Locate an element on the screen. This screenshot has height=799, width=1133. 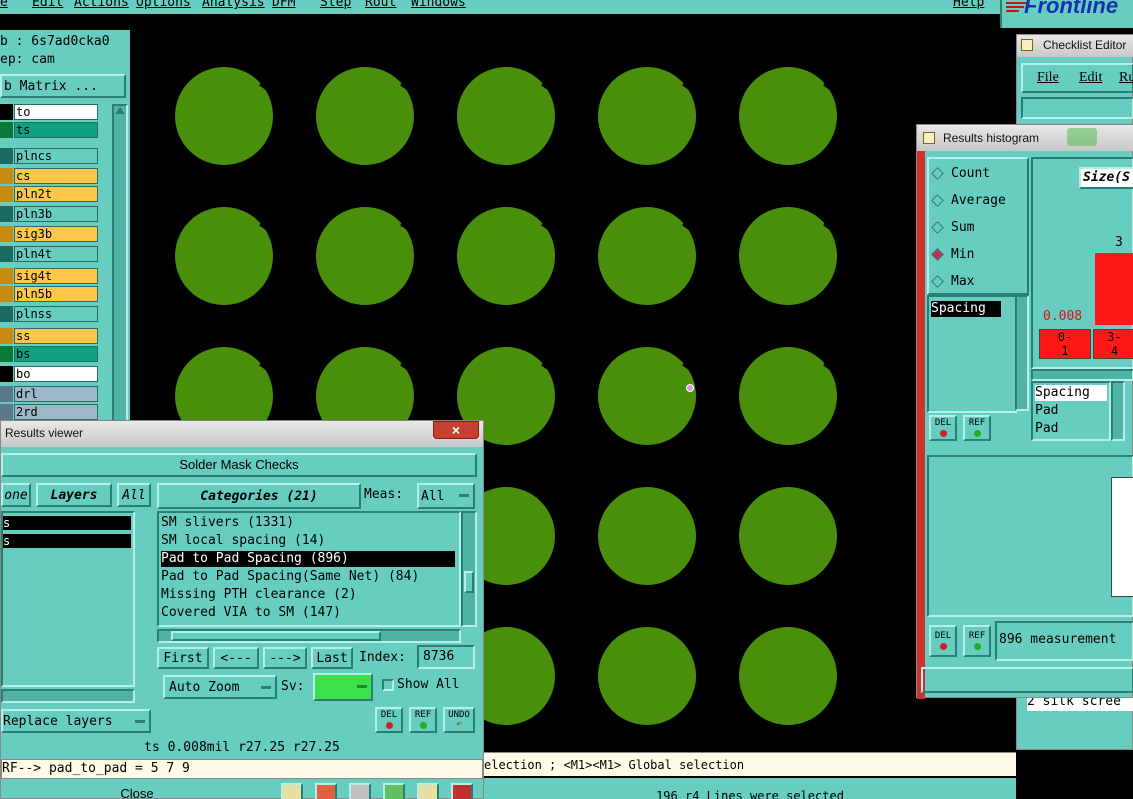
radio-selected-icon is located at coordinates (937, 254).